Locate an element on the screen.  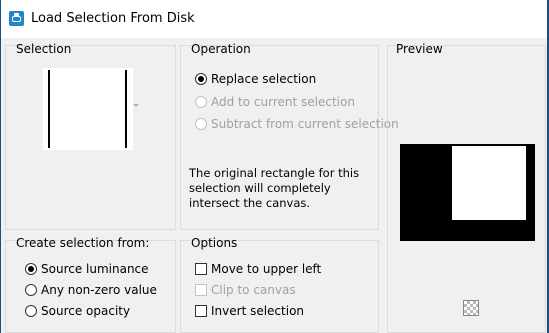
transparency-checker-icon is located at coordinates (471, 308).